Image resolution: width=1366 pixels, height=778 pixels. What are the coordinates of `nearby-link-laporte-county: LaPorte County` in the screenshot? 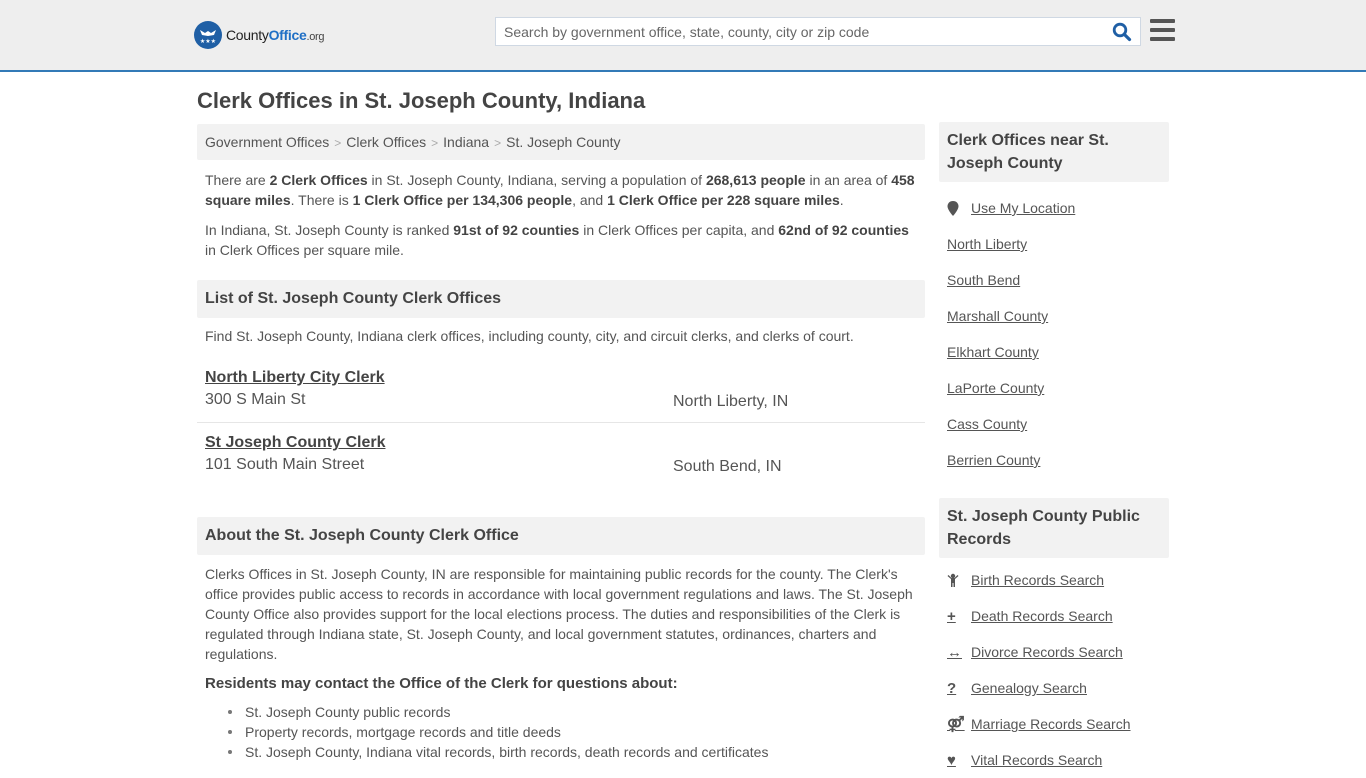 It's located at (1054, 388).